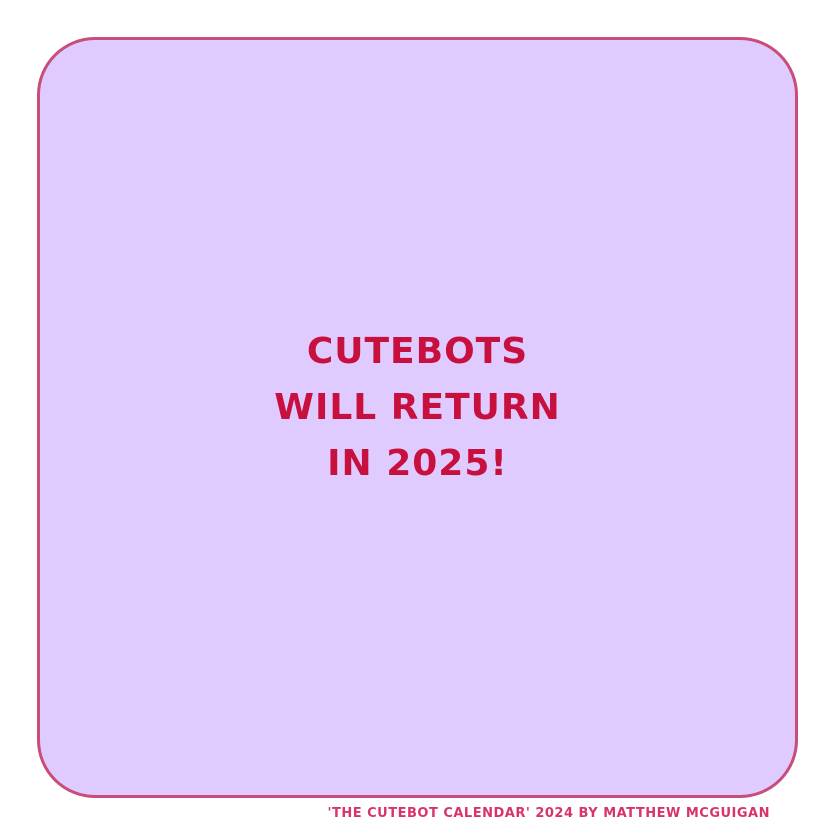  I want to click on message-line-3: IN 2025!, so click(417, 463).